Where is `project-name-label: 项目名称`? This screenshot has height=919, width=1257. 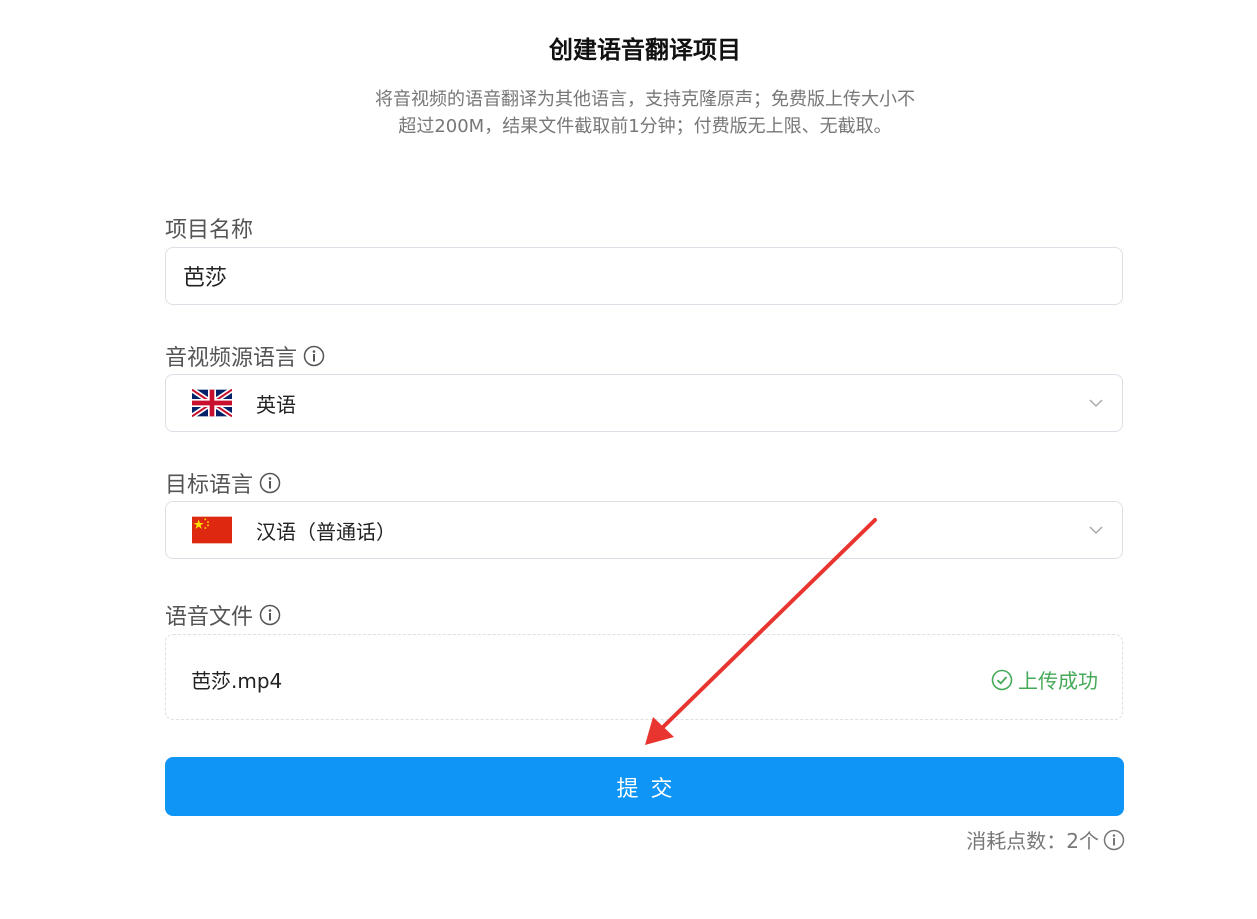
project-name-label: 项目名称 is located at coordinates (209, 228).